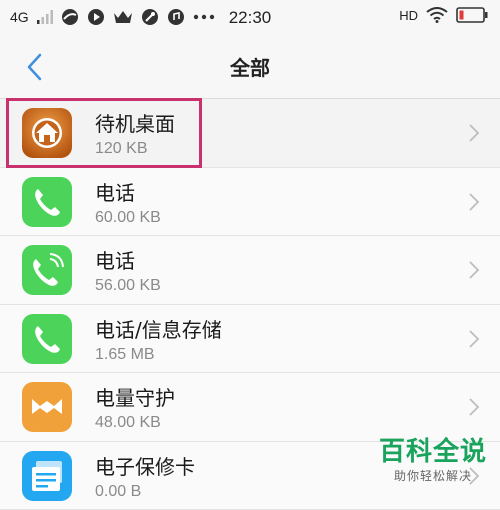  I want to click on app-name: 电子保修卡, so click(145, 465).